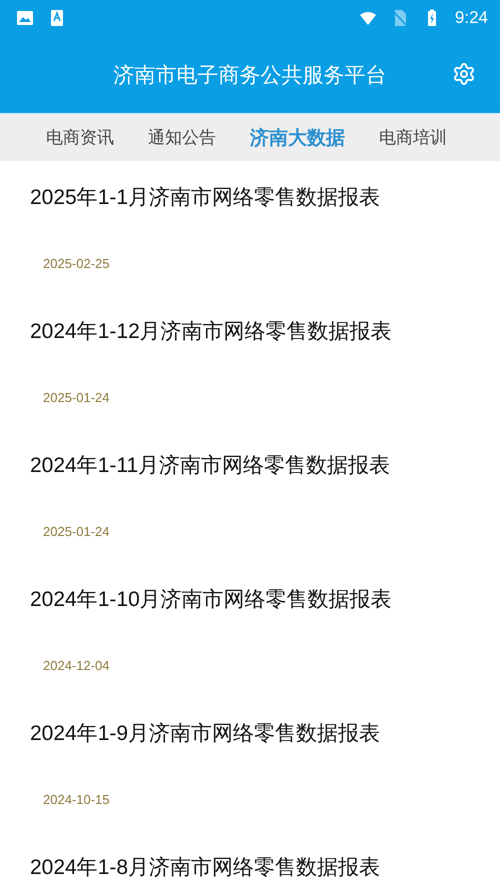 This screenshot has width=500, height=888. Describe the element at coordinates (265, 599) in the screenshot. I see `article-title: 2024年1-10月济南市网络零售数据报表` at that location.